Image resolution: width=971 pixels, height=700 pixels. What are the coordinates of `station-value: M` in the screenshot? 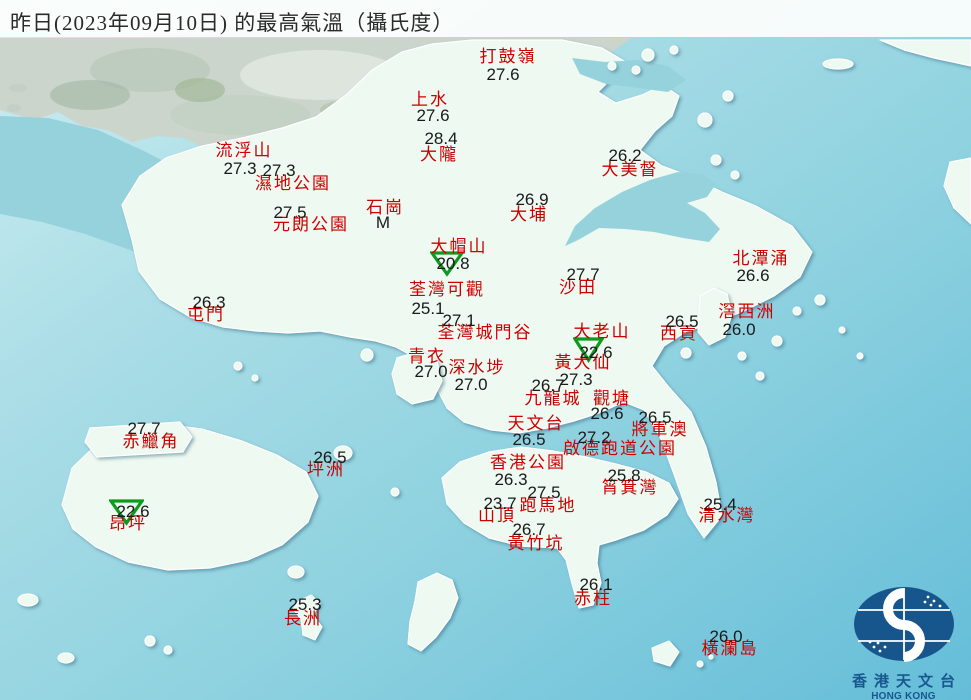 It's located at (383, 222).